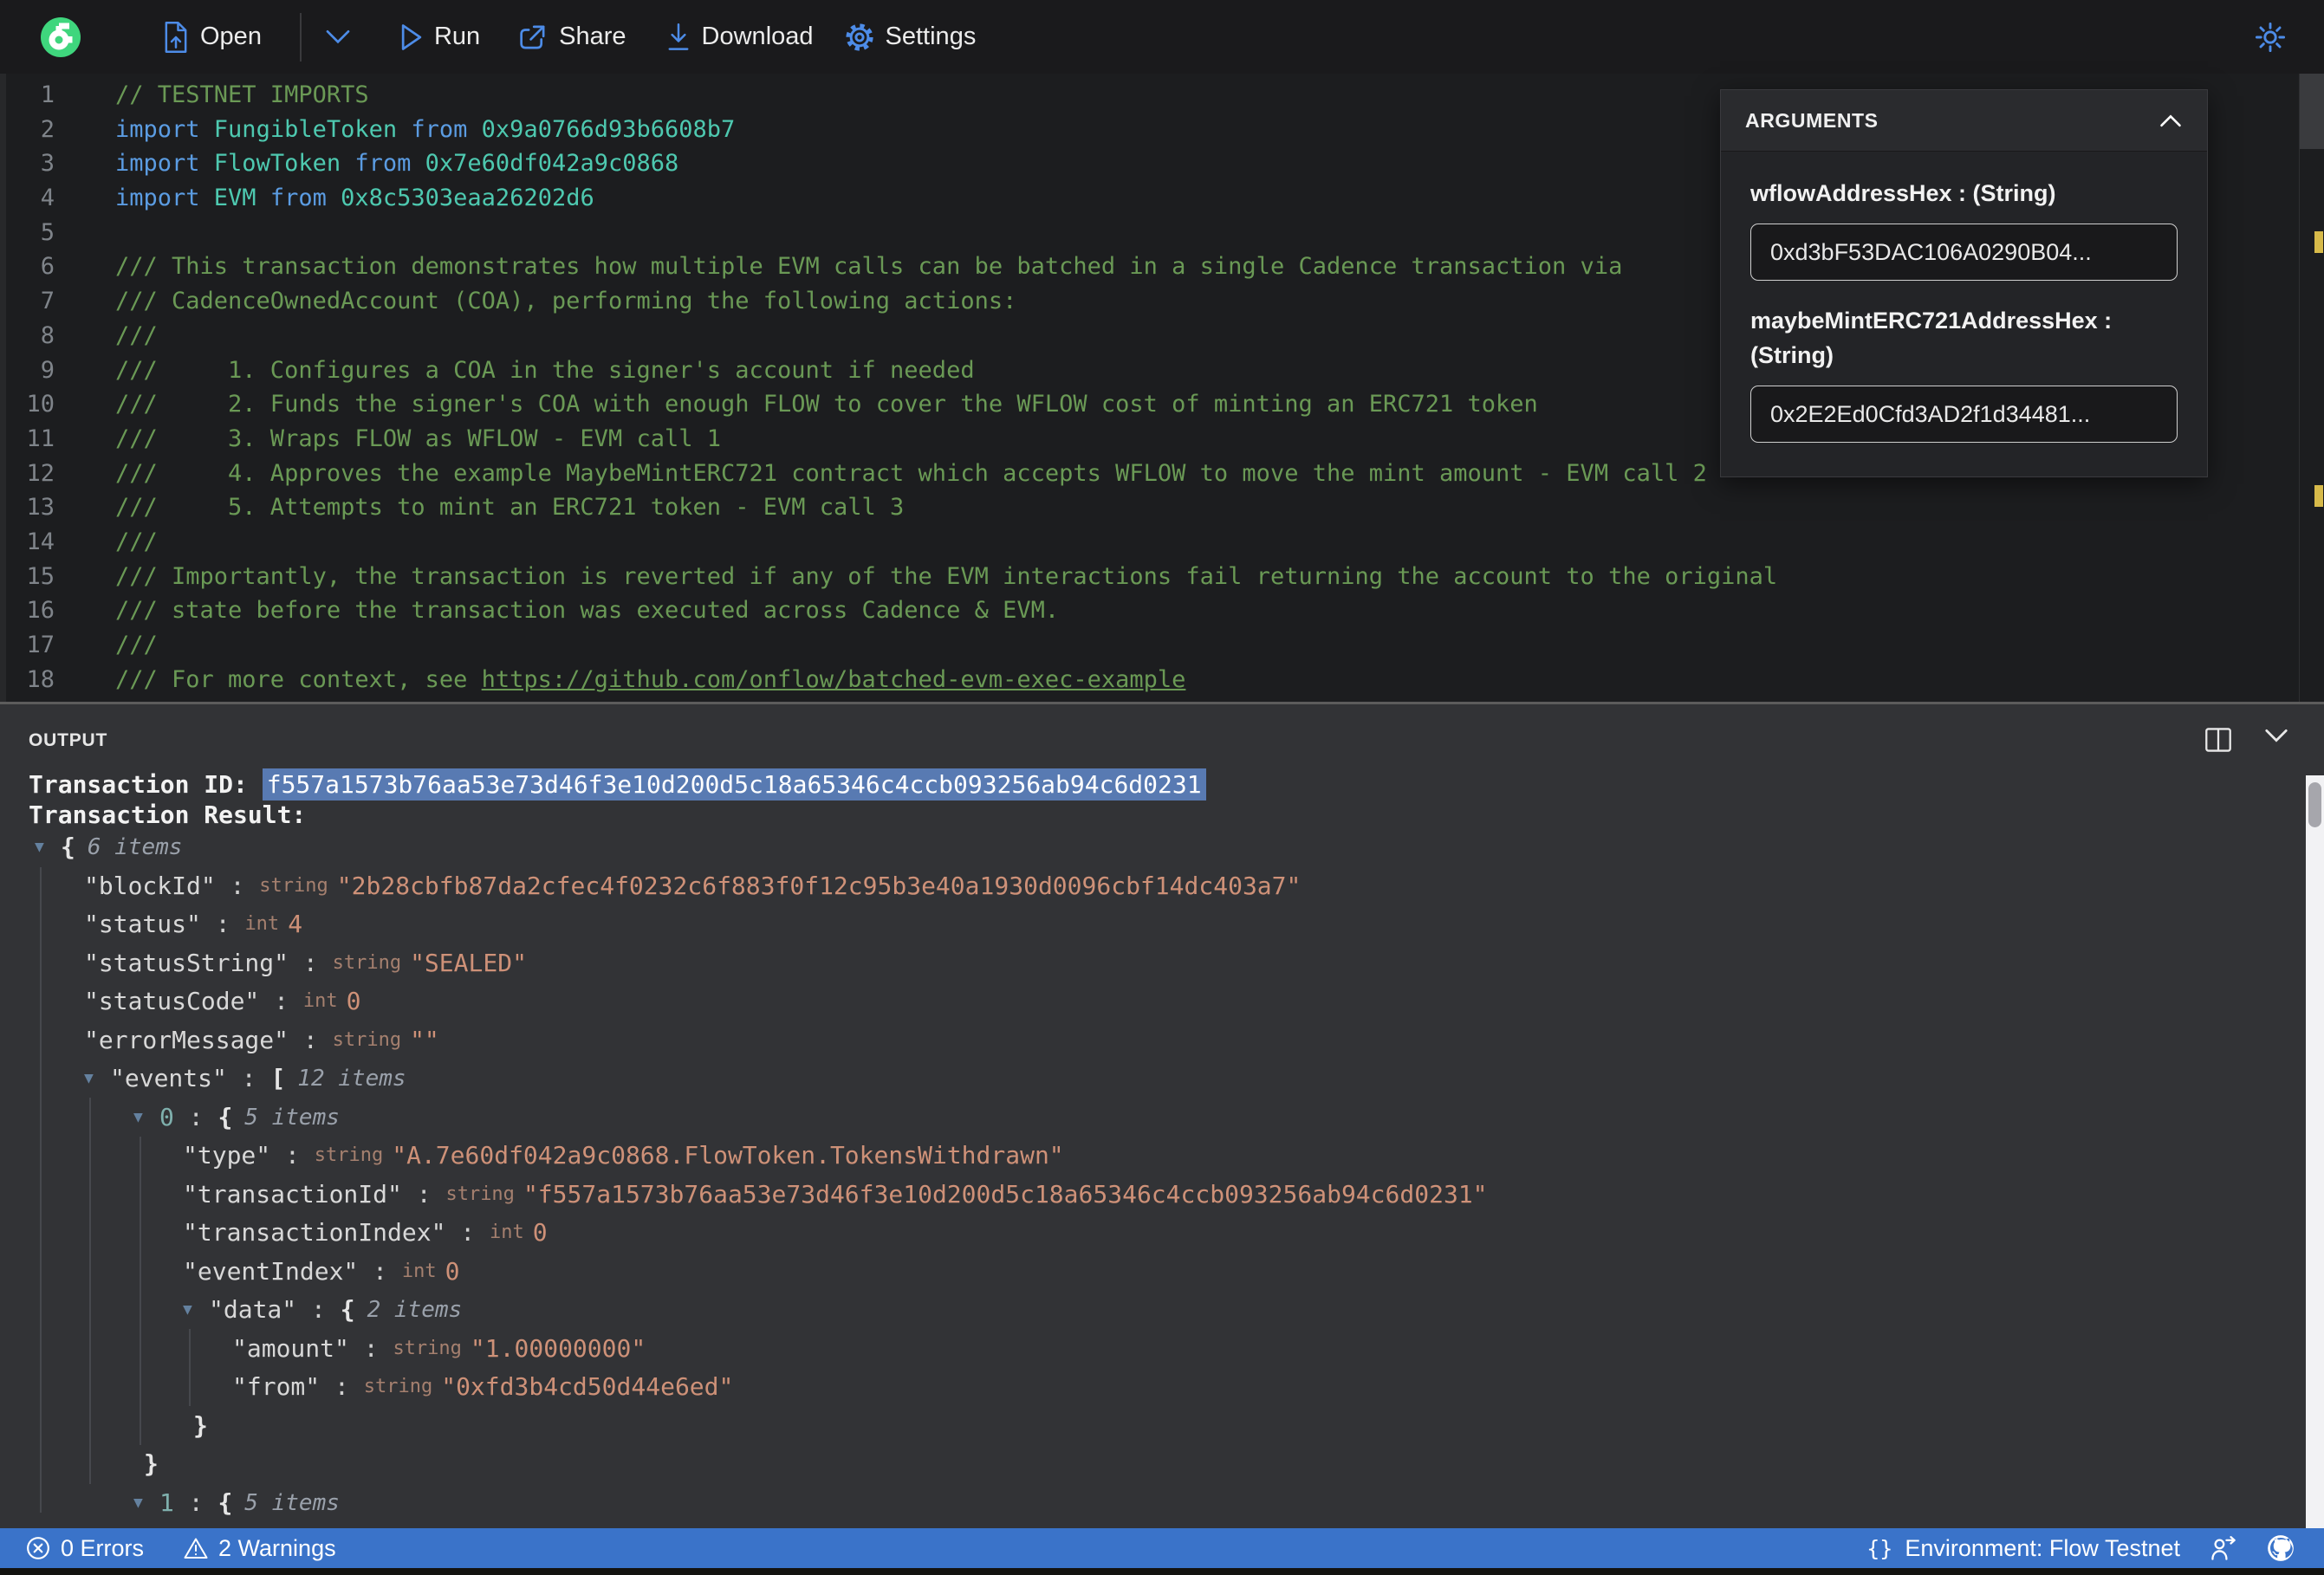 The width and height of the screenshot is (2324, 1575). Describe the element at coordinates (47, 267) in the screenshot. I see `line-number: 6` at that location.